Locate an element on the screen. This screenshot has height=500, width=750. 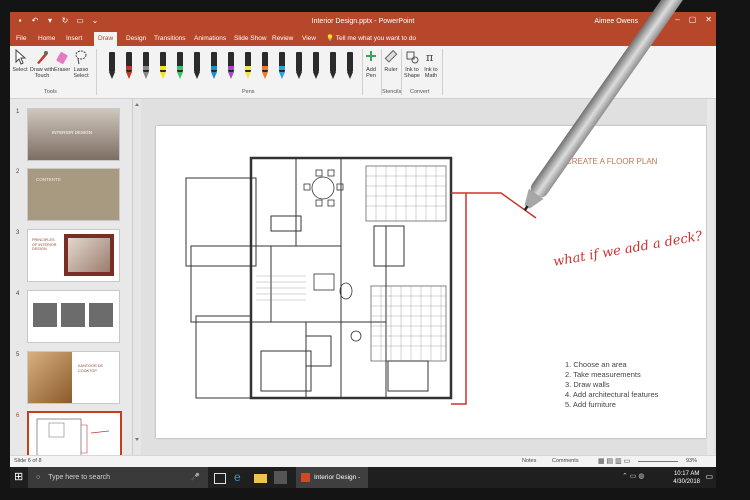
system-tray-icons: ⌃ ▭ ◍ is located at coordinates (633, 476).